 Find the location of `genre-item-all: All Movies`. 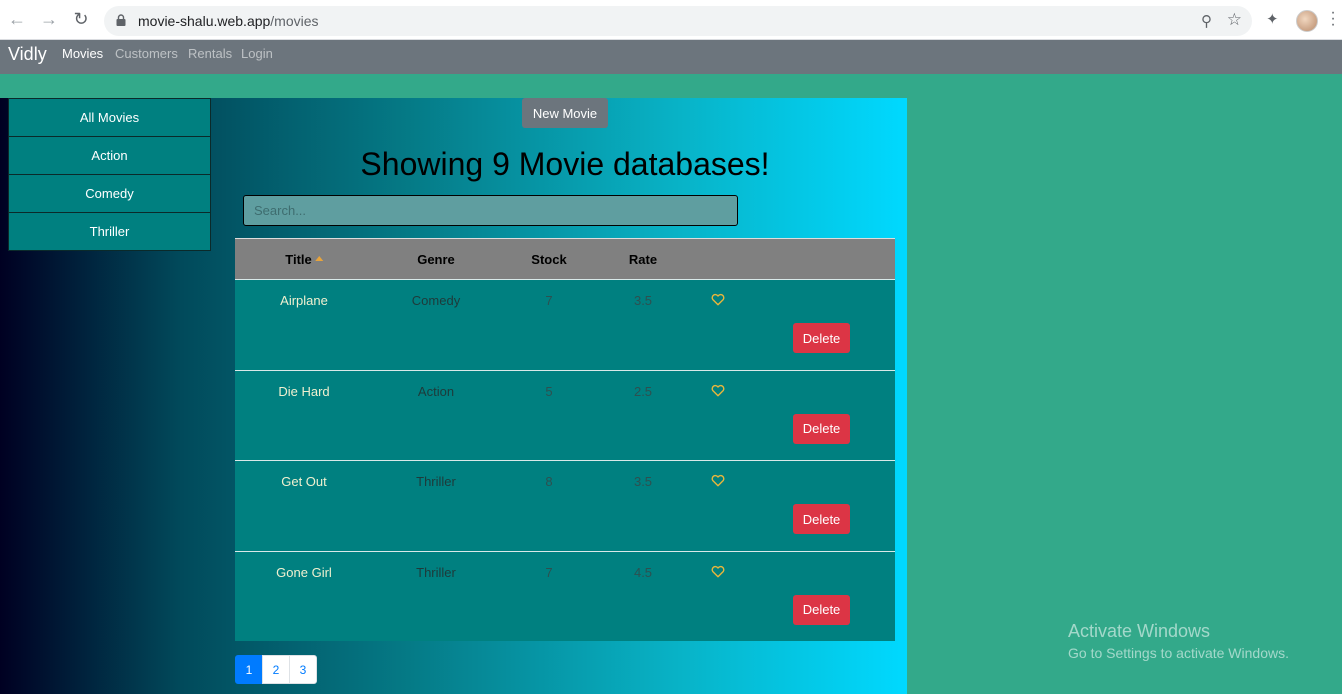

genre-item-all: All Movies is located at coordinates (109, 117).